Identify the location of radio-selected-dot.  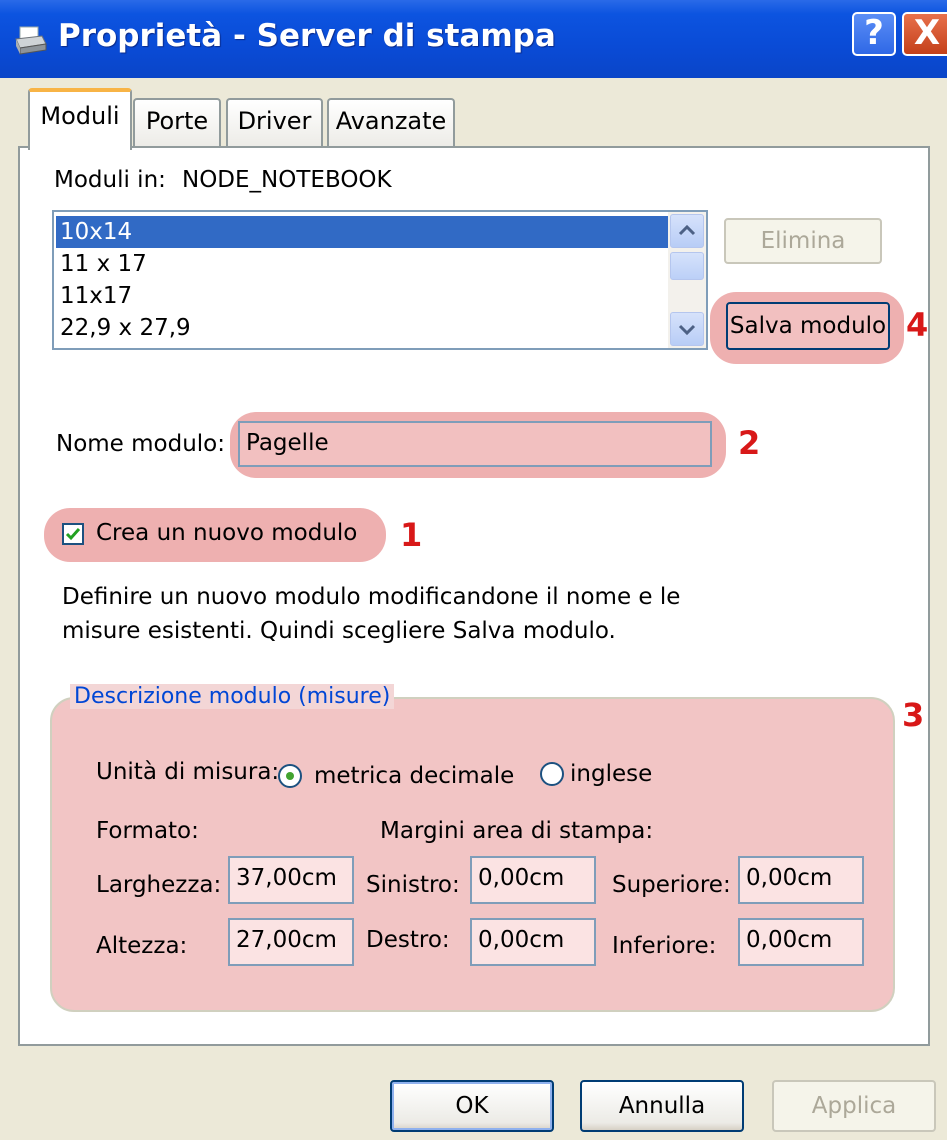
(290, 776).